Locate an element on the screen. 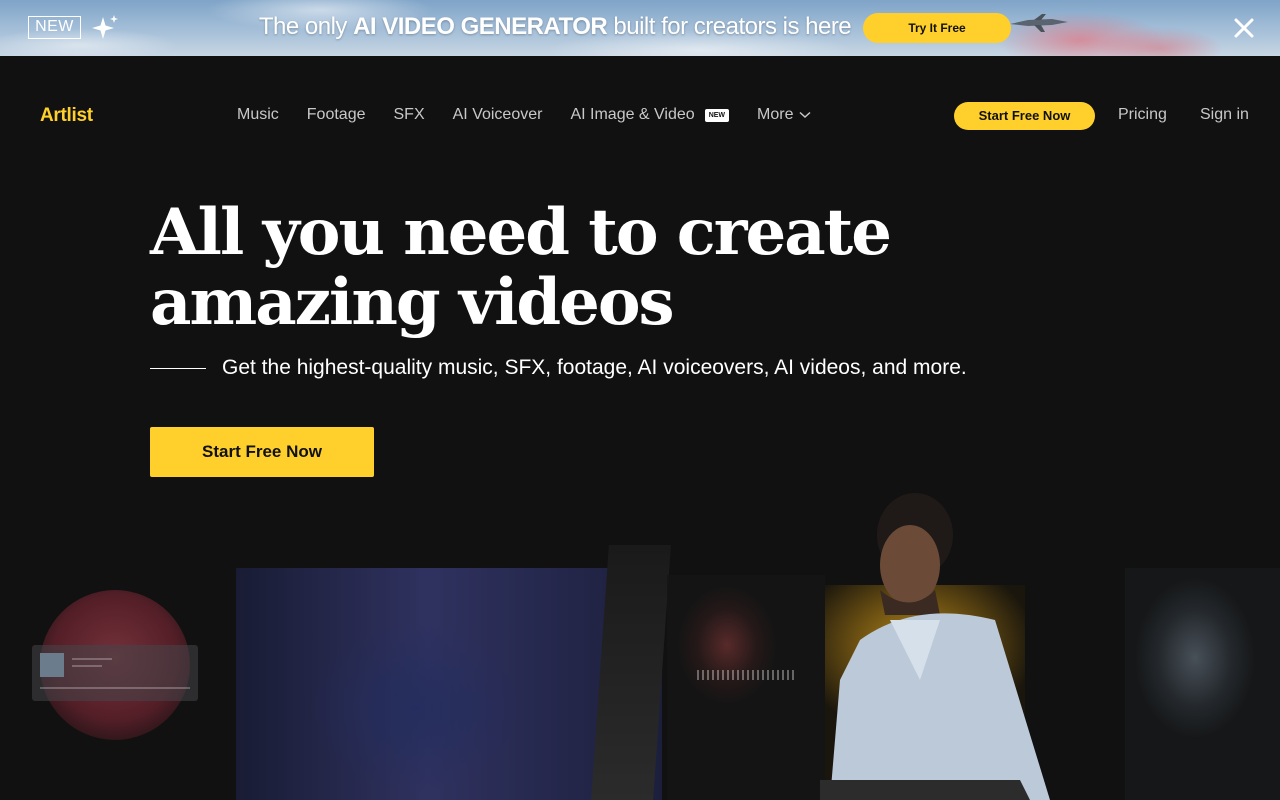  artlist-logo: Artlist is located at coordinates (66, 116).